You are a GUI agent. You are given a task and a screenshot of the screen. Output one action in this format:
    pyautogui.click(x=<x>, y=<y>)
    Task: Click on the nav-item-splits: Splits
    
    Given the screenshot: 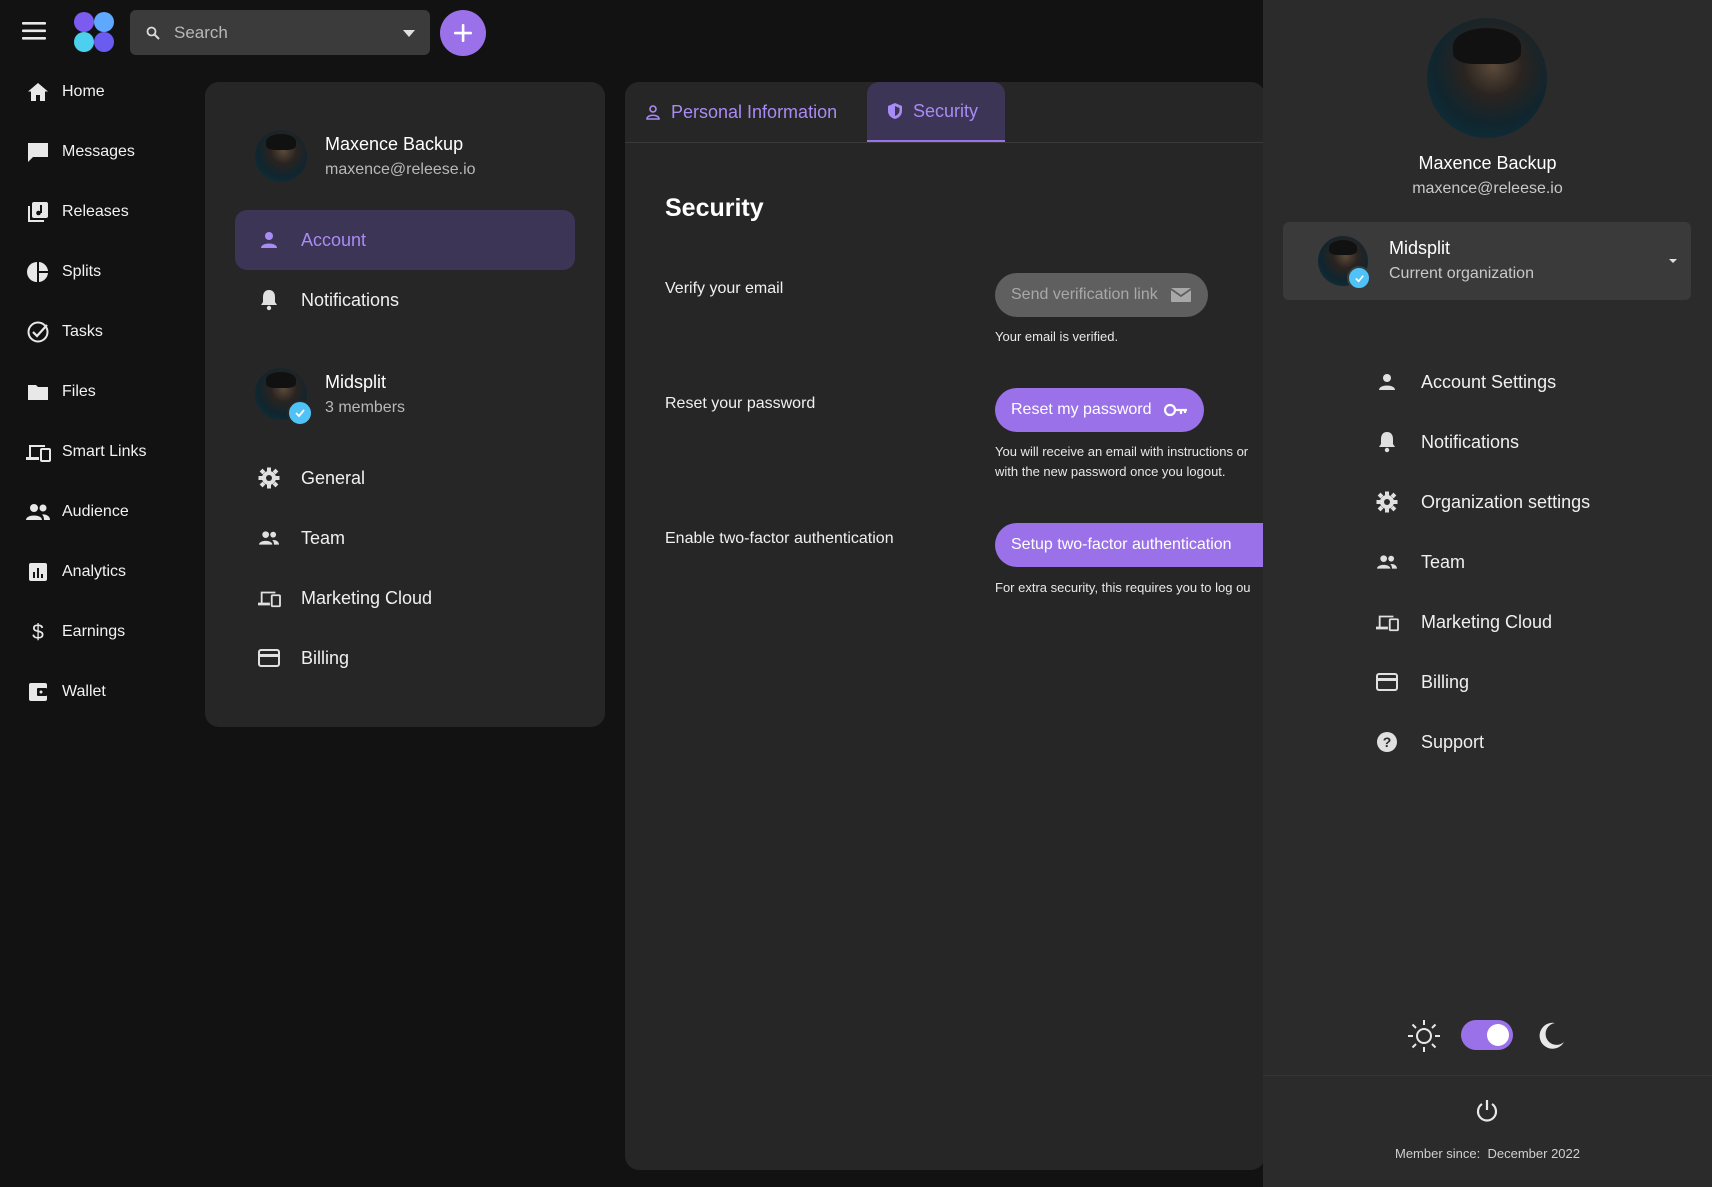 What is the action you would take?
    pyautogui.click(x=62, y=272)
    